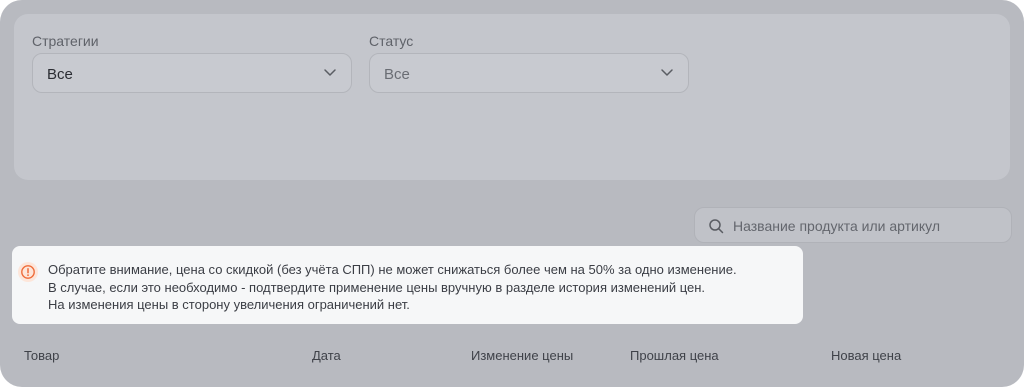 The height and width of the screenshot is (387, 1024). Describe the element at coordinates (326, 355) in the screenshot. I see `column-header-date: Дата` at that location.